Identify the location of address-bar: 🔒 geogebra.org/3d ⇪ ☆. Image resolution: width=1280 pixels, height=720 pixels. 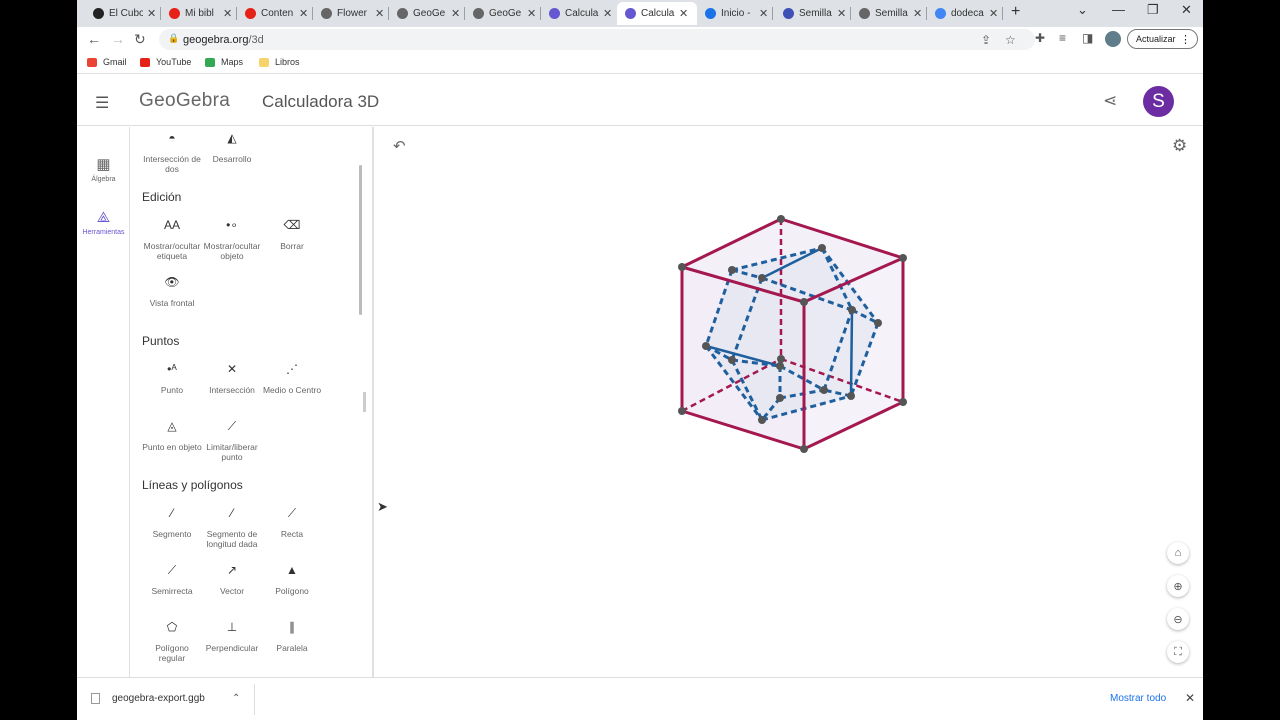
(597, 39).